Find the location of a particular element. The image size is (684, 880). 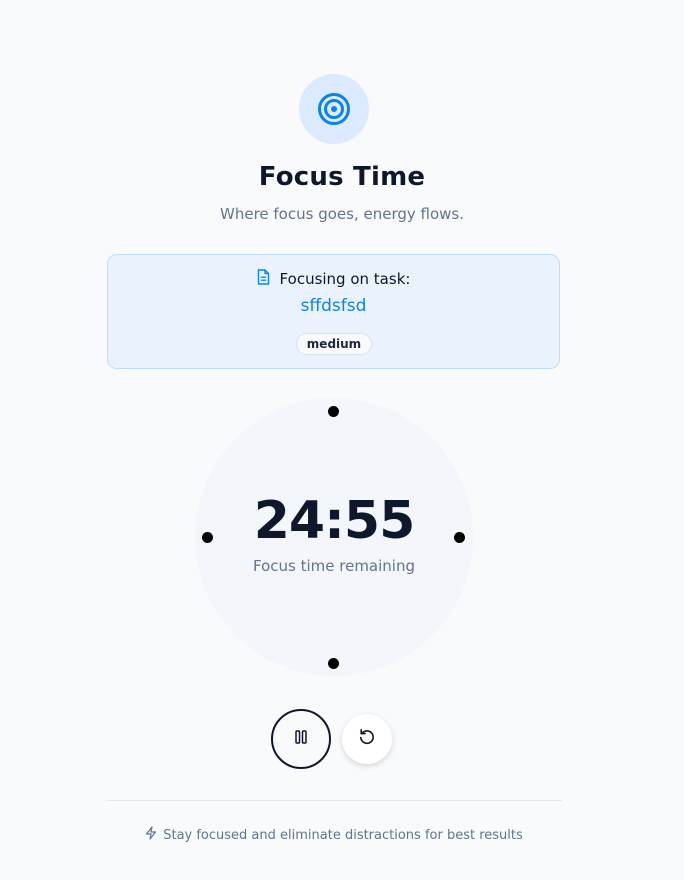

timer-display: 24:55 is located at coordinates (334, 521).